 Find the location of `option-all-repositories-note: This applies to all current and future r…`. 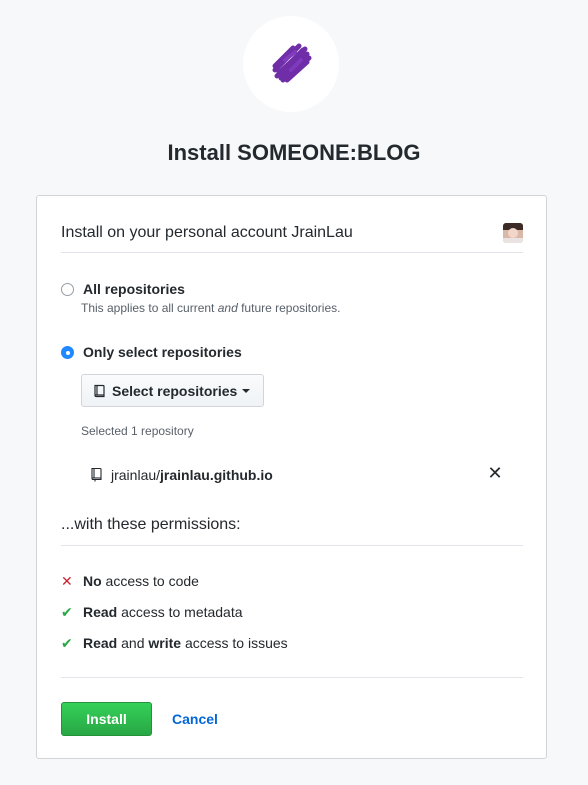

option-all-repositories-note: This applies to all current and future r… is located at coordinates (211, 308).